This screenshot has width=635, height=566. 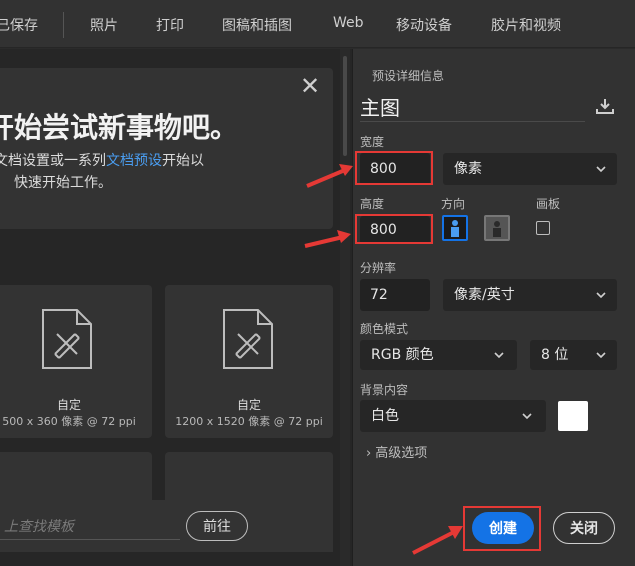 I want to click on landscape-icon, so click(x=497, y=229).